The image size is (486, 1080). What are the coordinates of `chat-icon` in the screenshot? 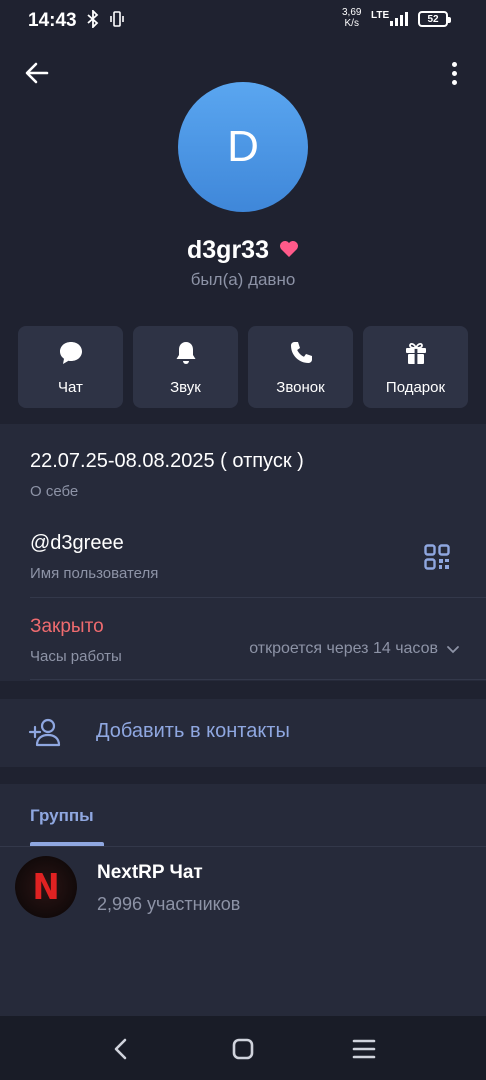 It's located at (70, 352).